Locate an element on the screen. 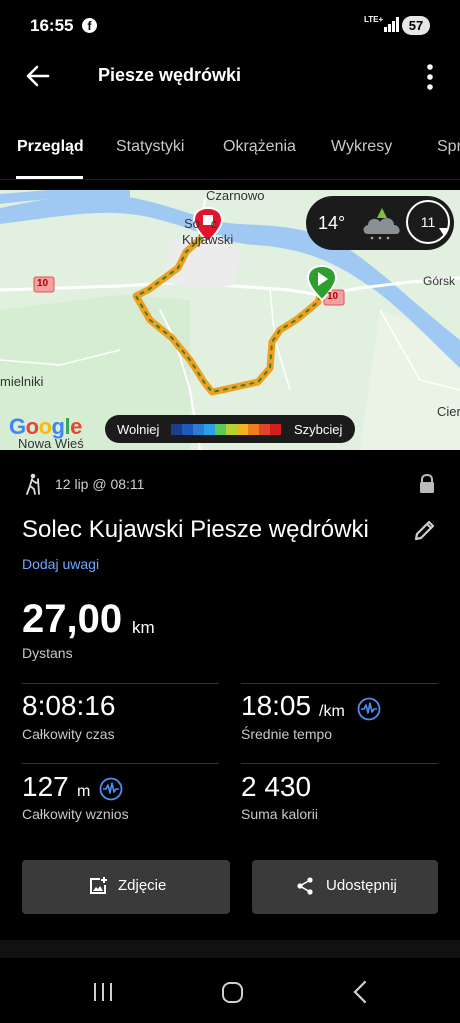 This screenshot has height=1023, width=460. lock-icon is located at coordinates (427, 484).